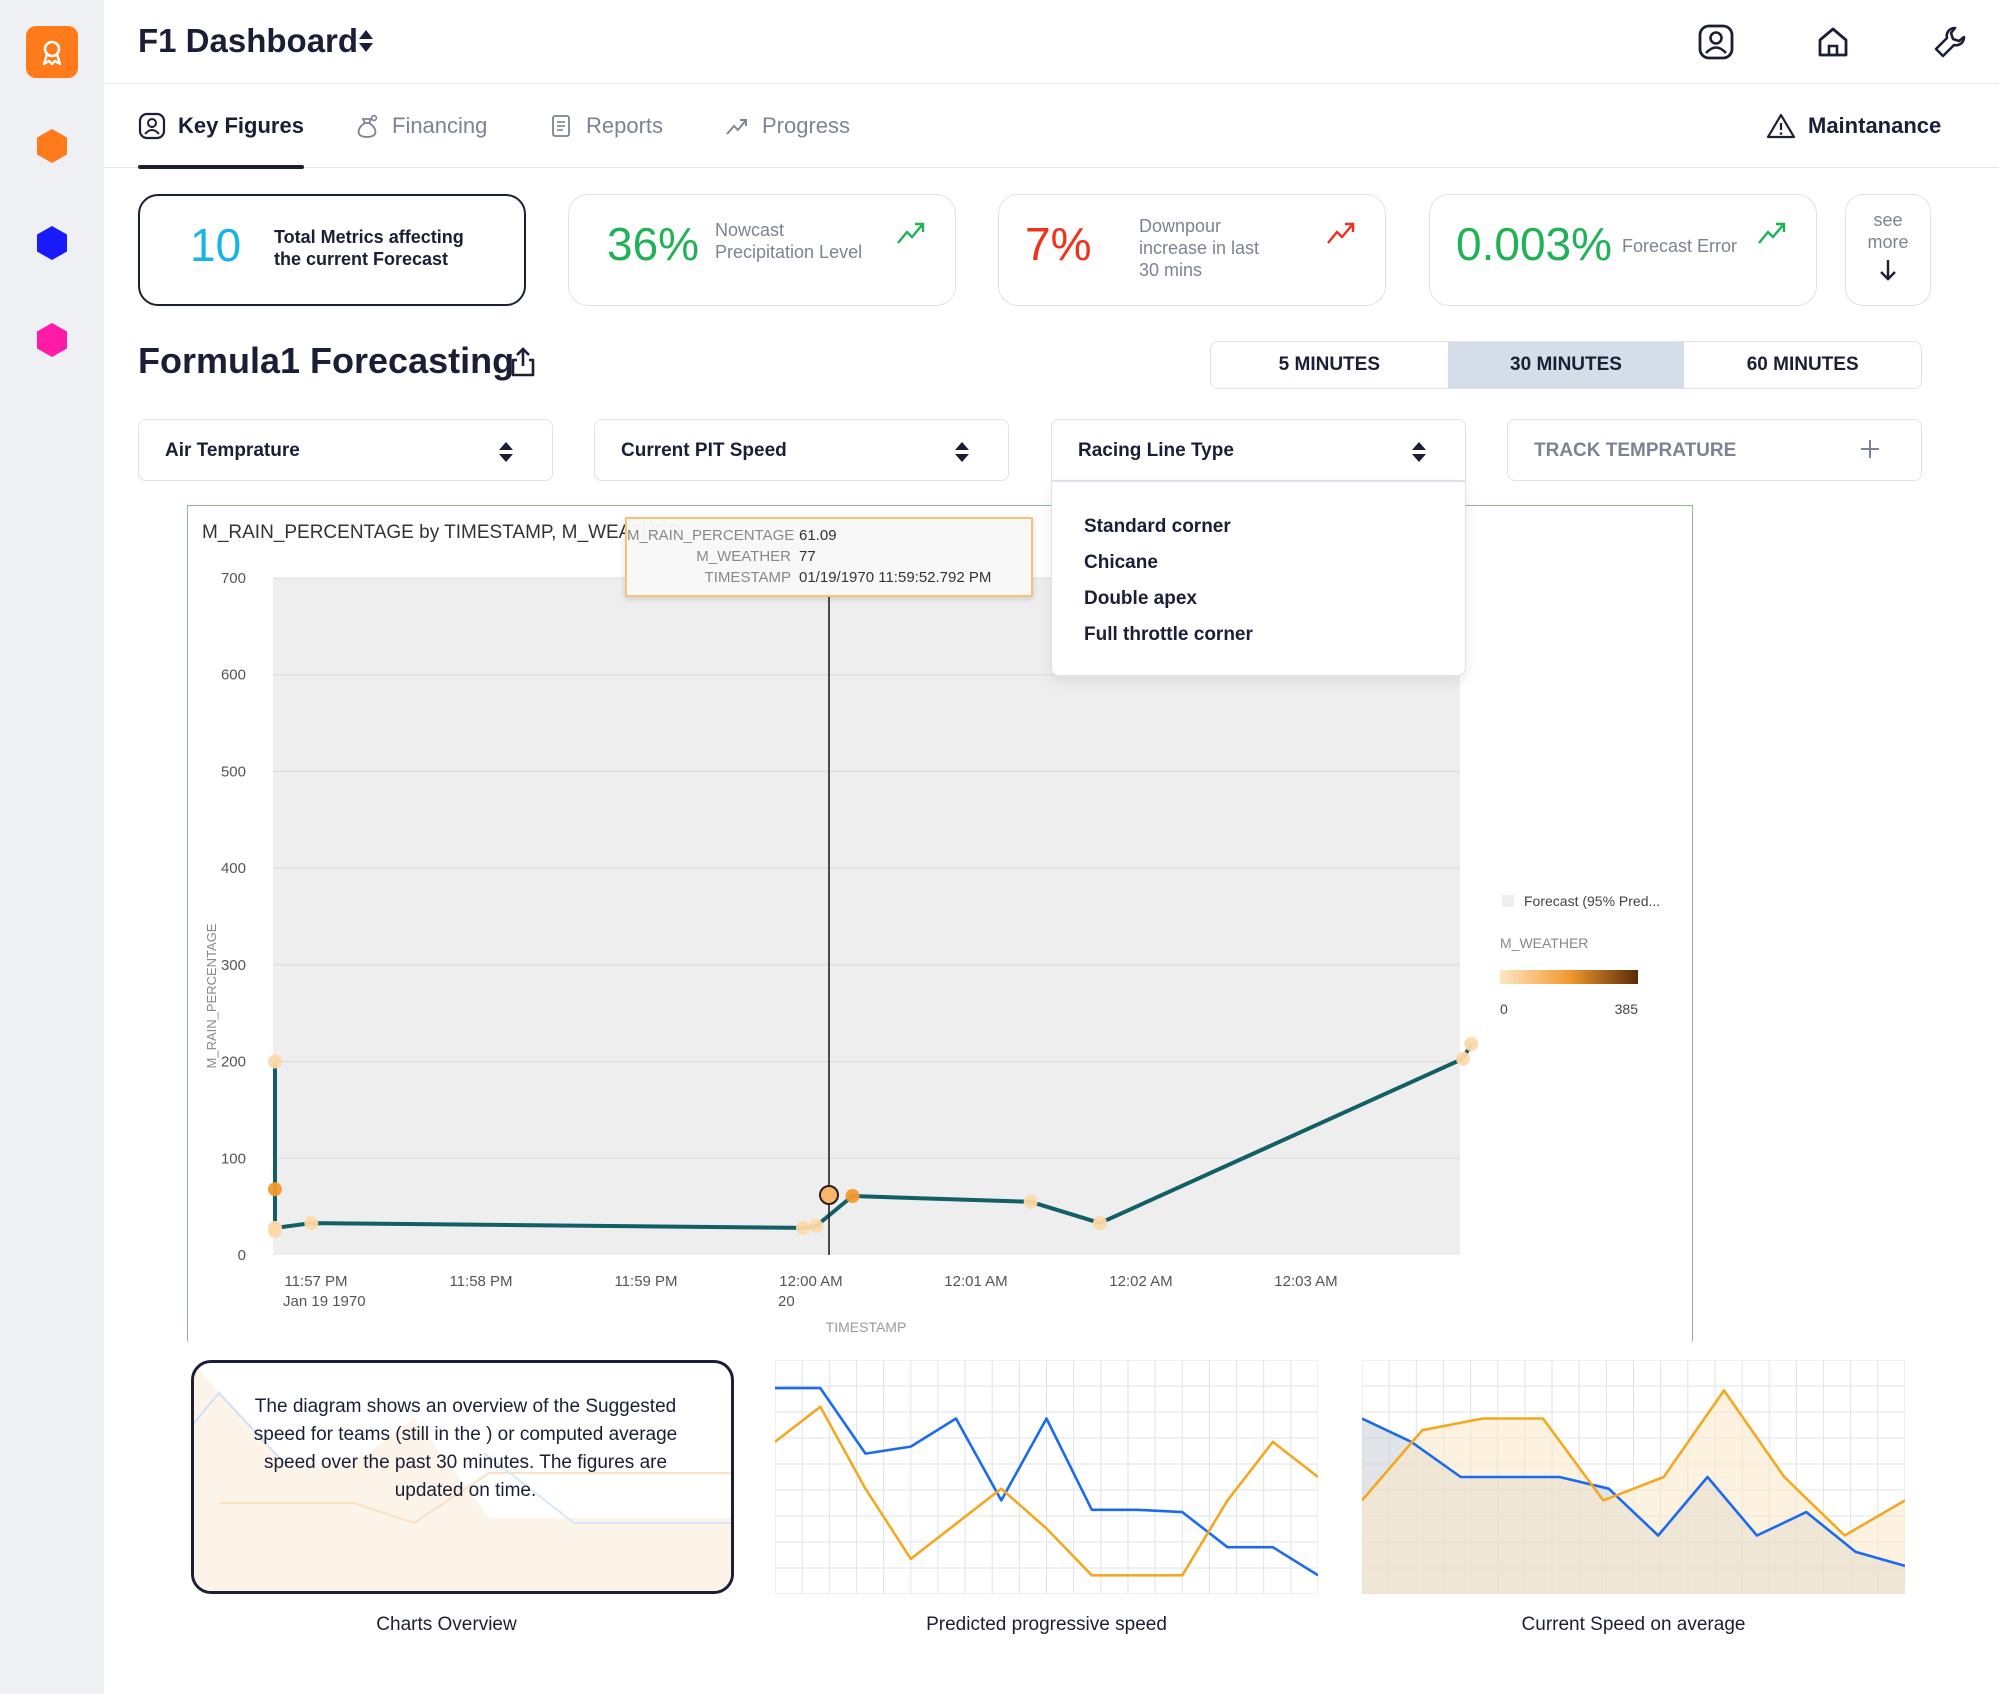 Image resolution: width=1999 pixels, height=1694 pixels. Describe the element at coordinates (233, 1158) in the screenshot. I see `y-tick-label: 100` at that location.